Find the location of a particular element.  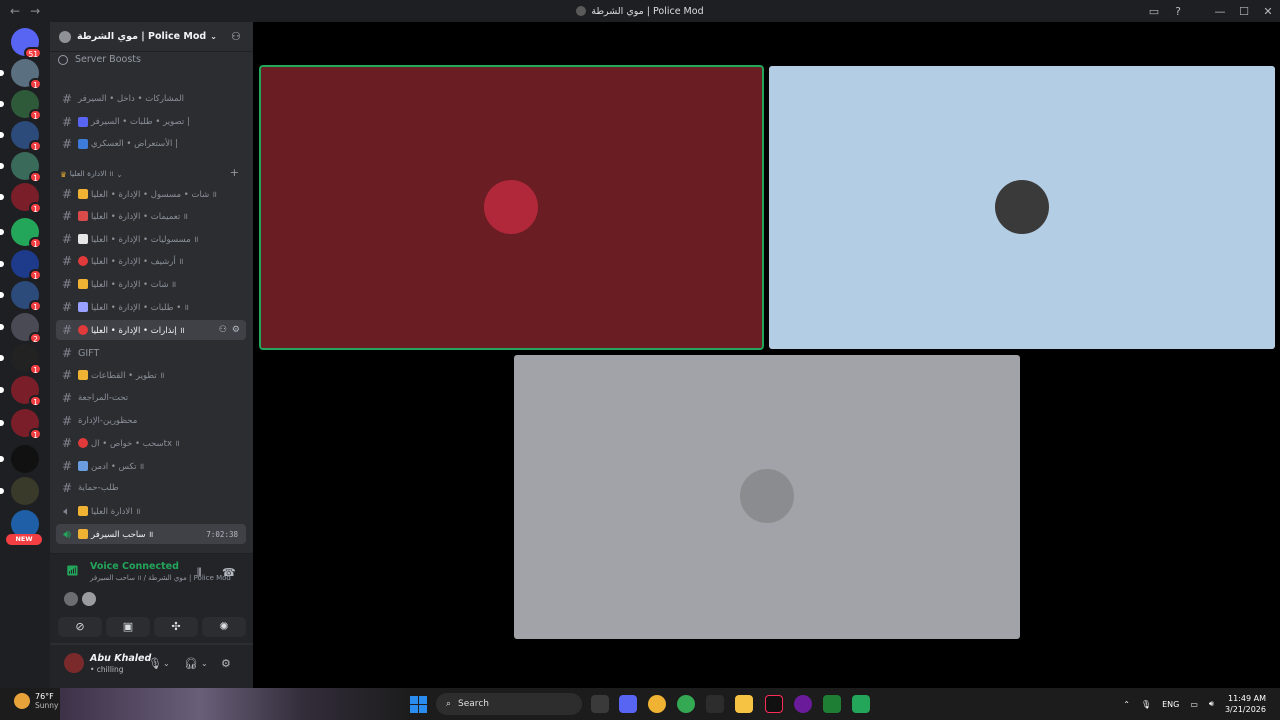

create-channel-icon: + is located at coordinates (234, 172).